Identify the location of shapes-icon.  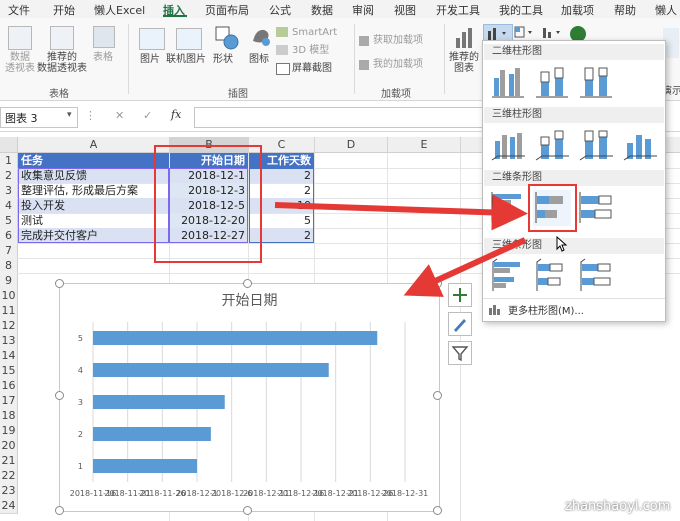
(227, 38).